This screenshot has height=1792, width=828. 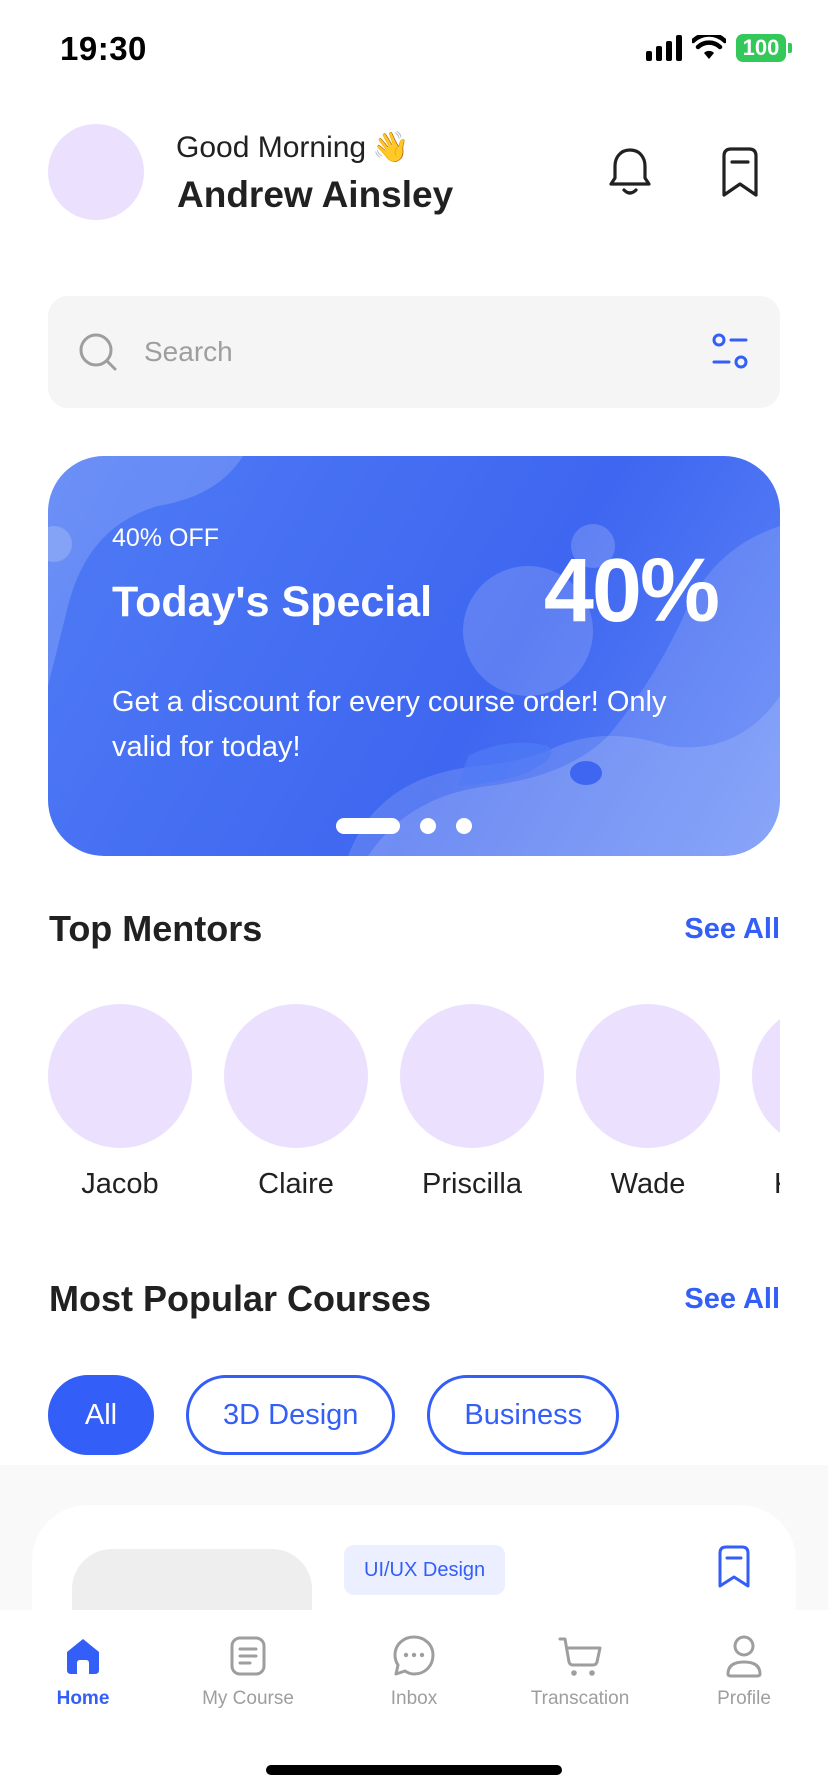 I want to click on nav-profile-label: Profile, so click(x=744, y=1698).